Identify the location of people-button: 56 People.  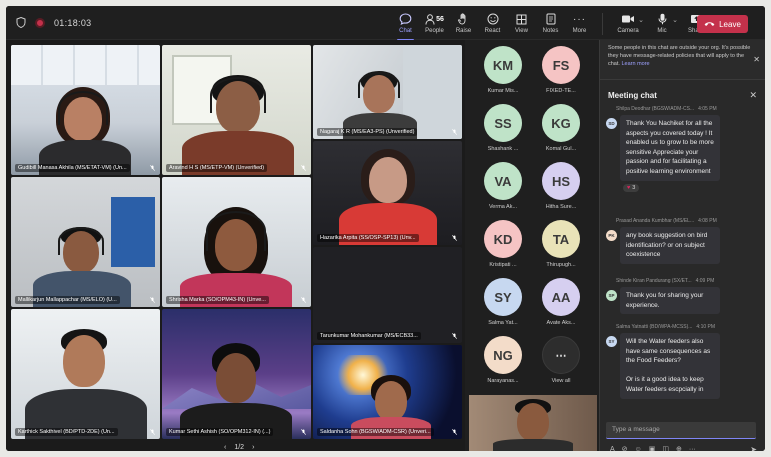
(434, 24).